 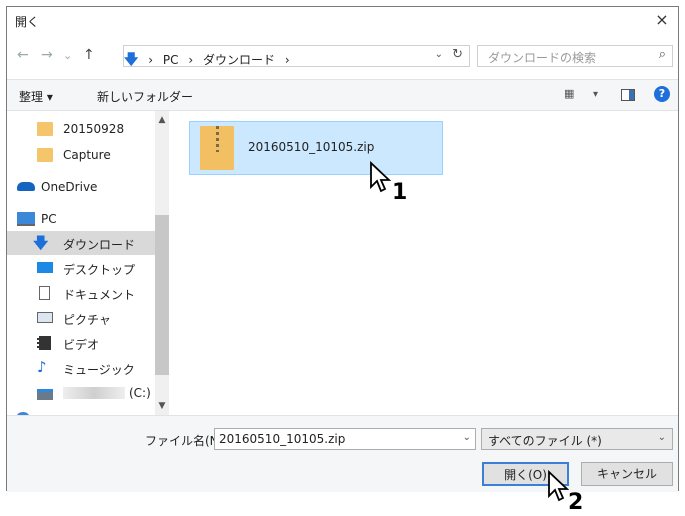 I want to click on computer-icon, so click(x=26, y=219).